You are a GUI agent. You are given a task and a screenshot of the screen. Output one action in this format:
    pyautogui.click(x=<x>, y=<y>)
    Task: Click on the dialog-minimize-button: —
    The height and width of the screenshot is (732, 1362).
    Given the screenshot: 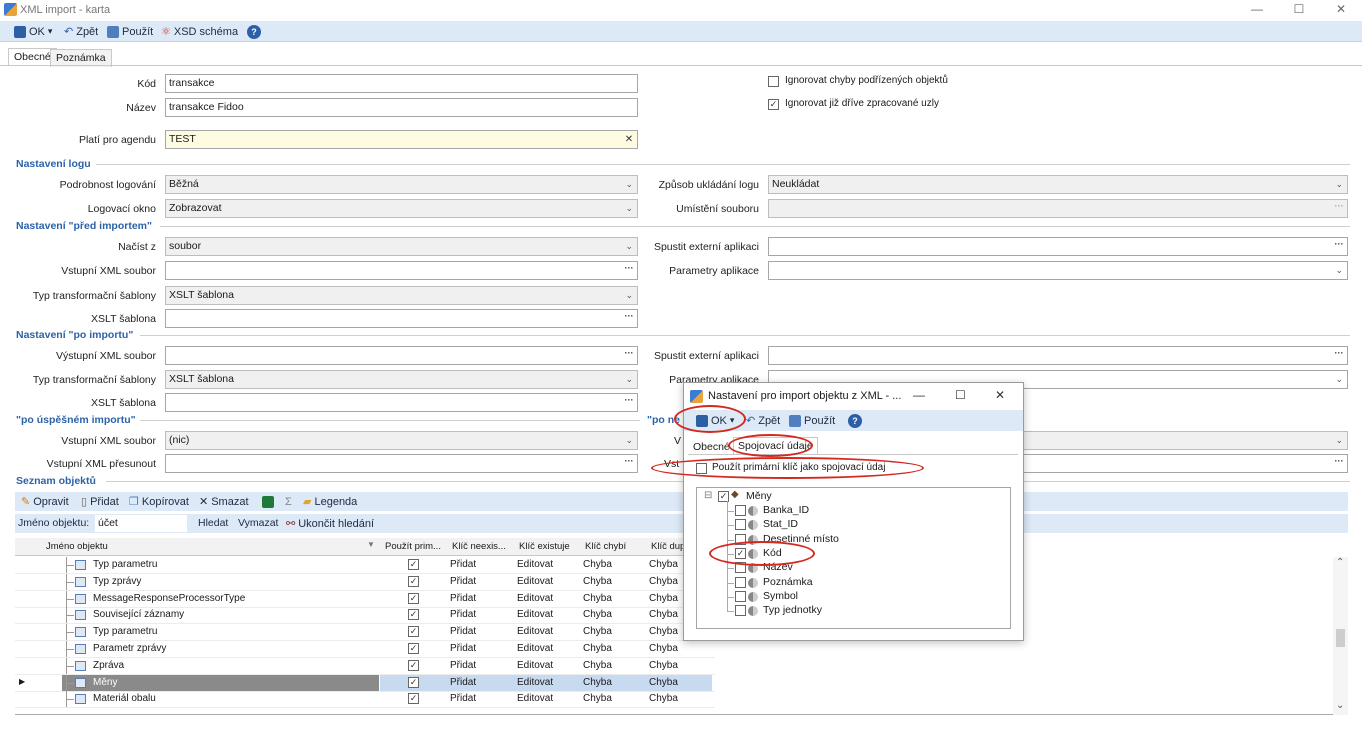 What is the action you would take?
    pyautogui.click(x=919, y=395)
    